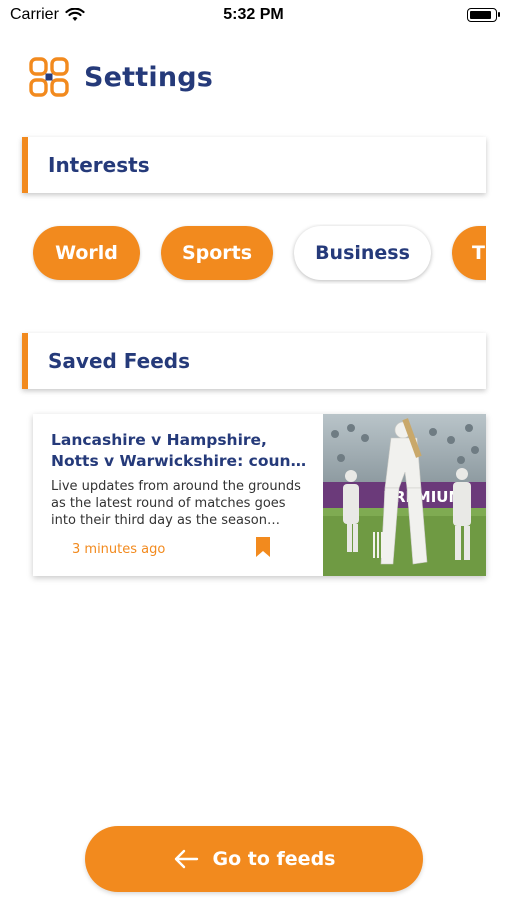 The height and width of the screenshot is (900, 507). I want to click on chip-sports: Sports, so click(217, 253).